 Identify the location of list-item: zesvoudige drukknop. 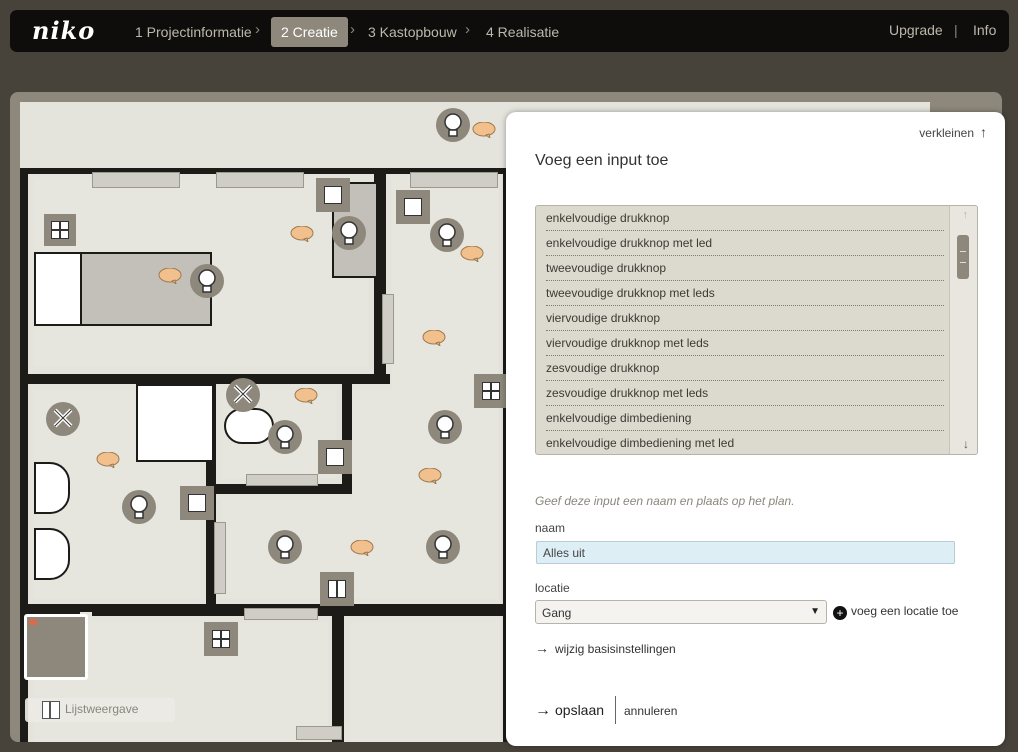
(745, 368).